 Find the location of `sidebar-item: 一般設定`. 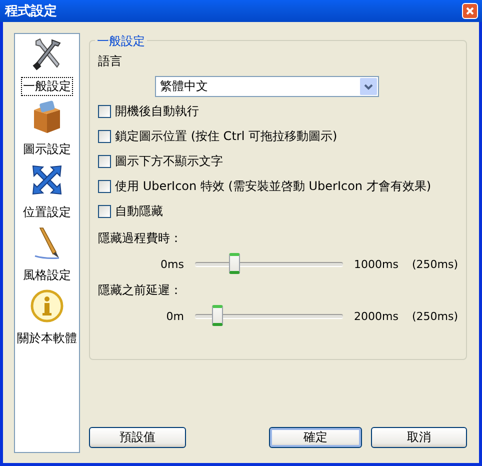

sidebar-item: 一般設定 is located at coordinates (47, 65).